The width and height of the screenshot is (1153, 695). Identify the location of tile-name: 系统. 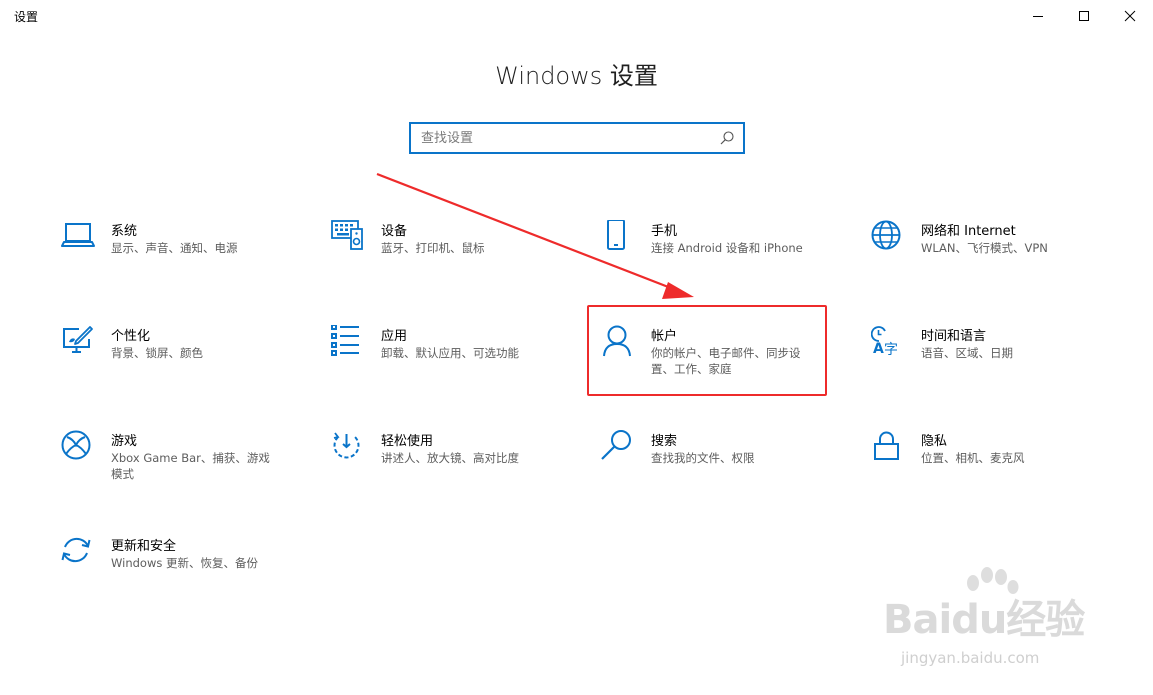
(124, 231).